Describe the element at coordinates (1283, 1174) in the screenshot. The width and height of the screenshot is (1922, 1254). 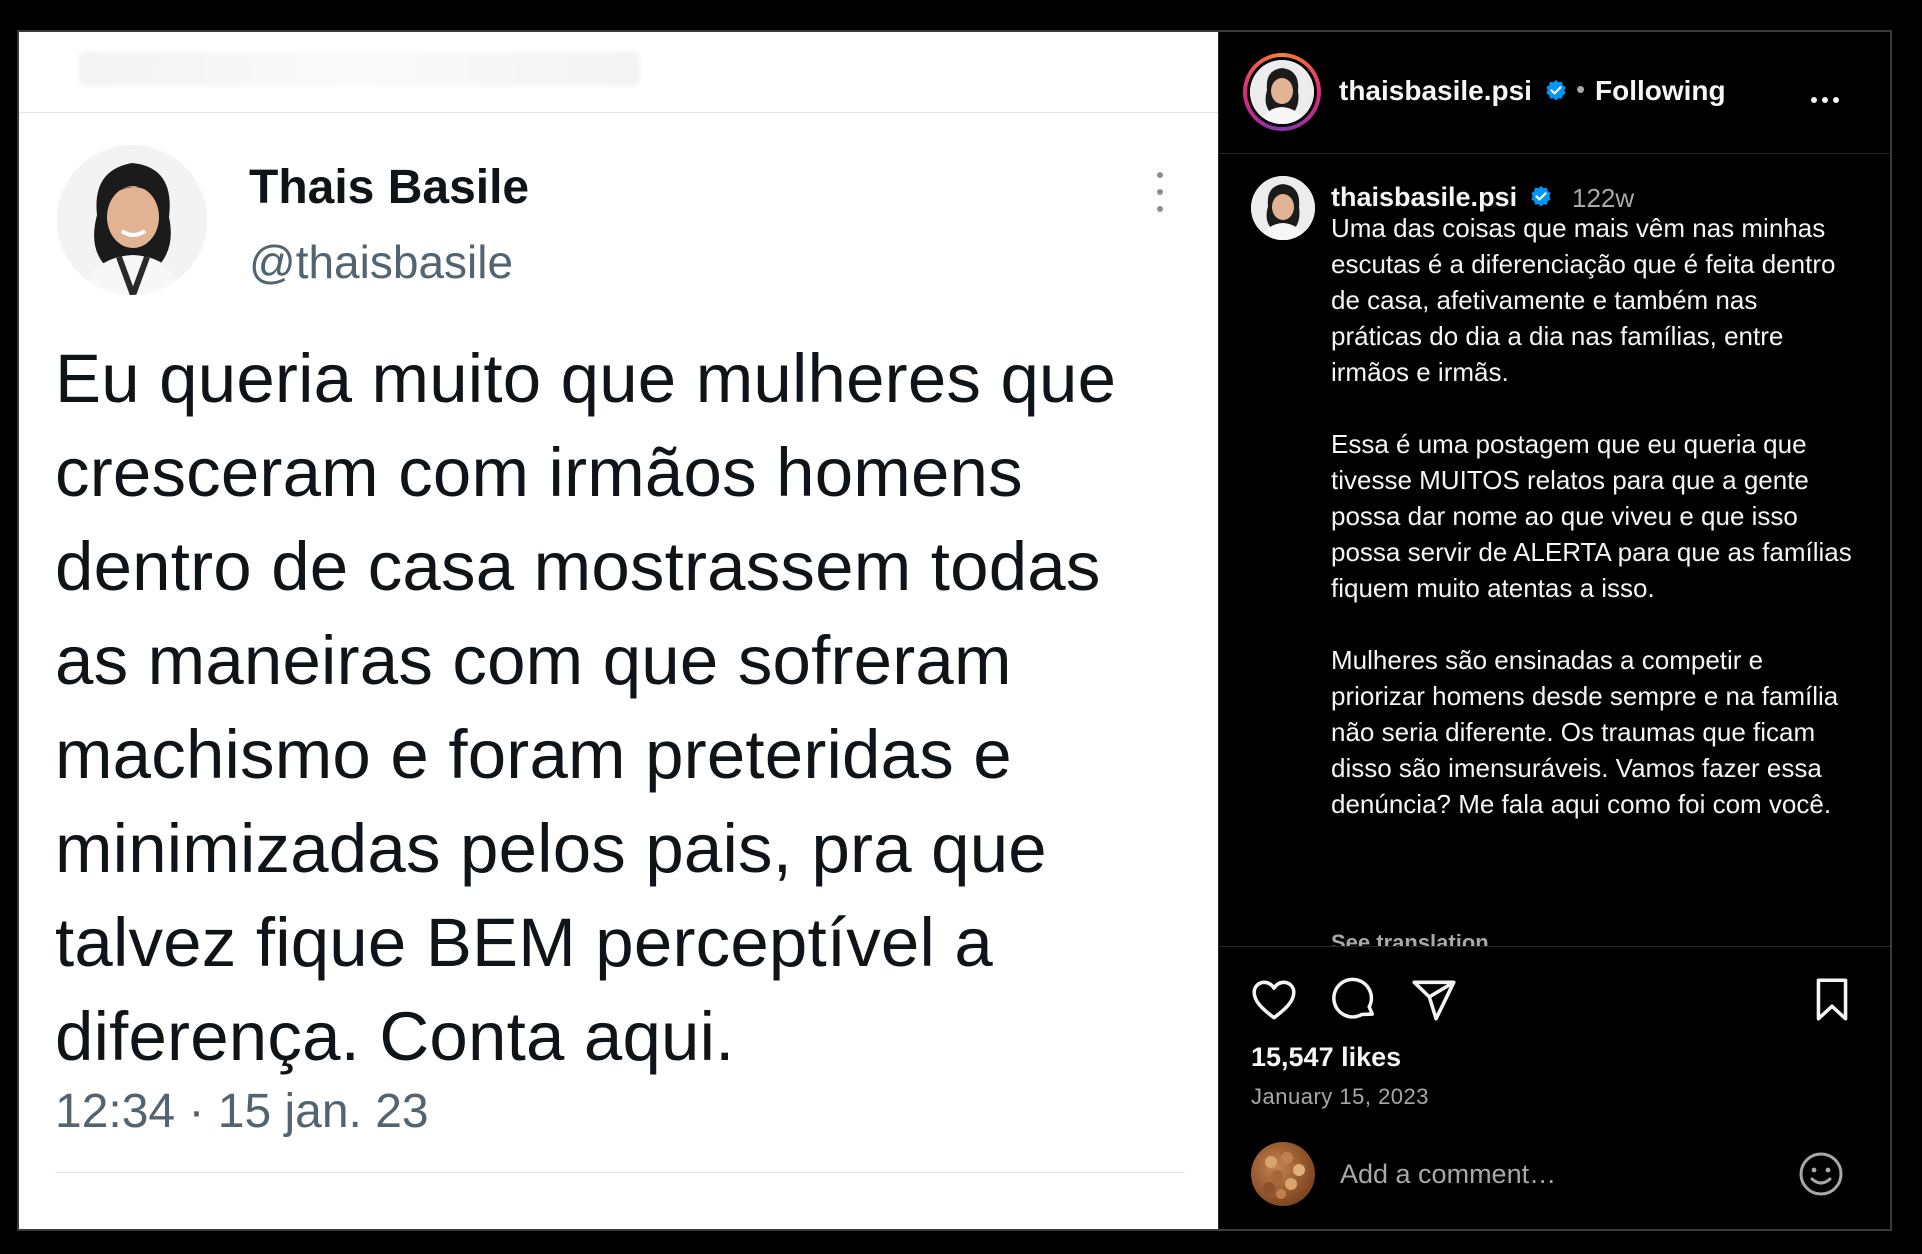
I see `viewer-avatar` at that location.